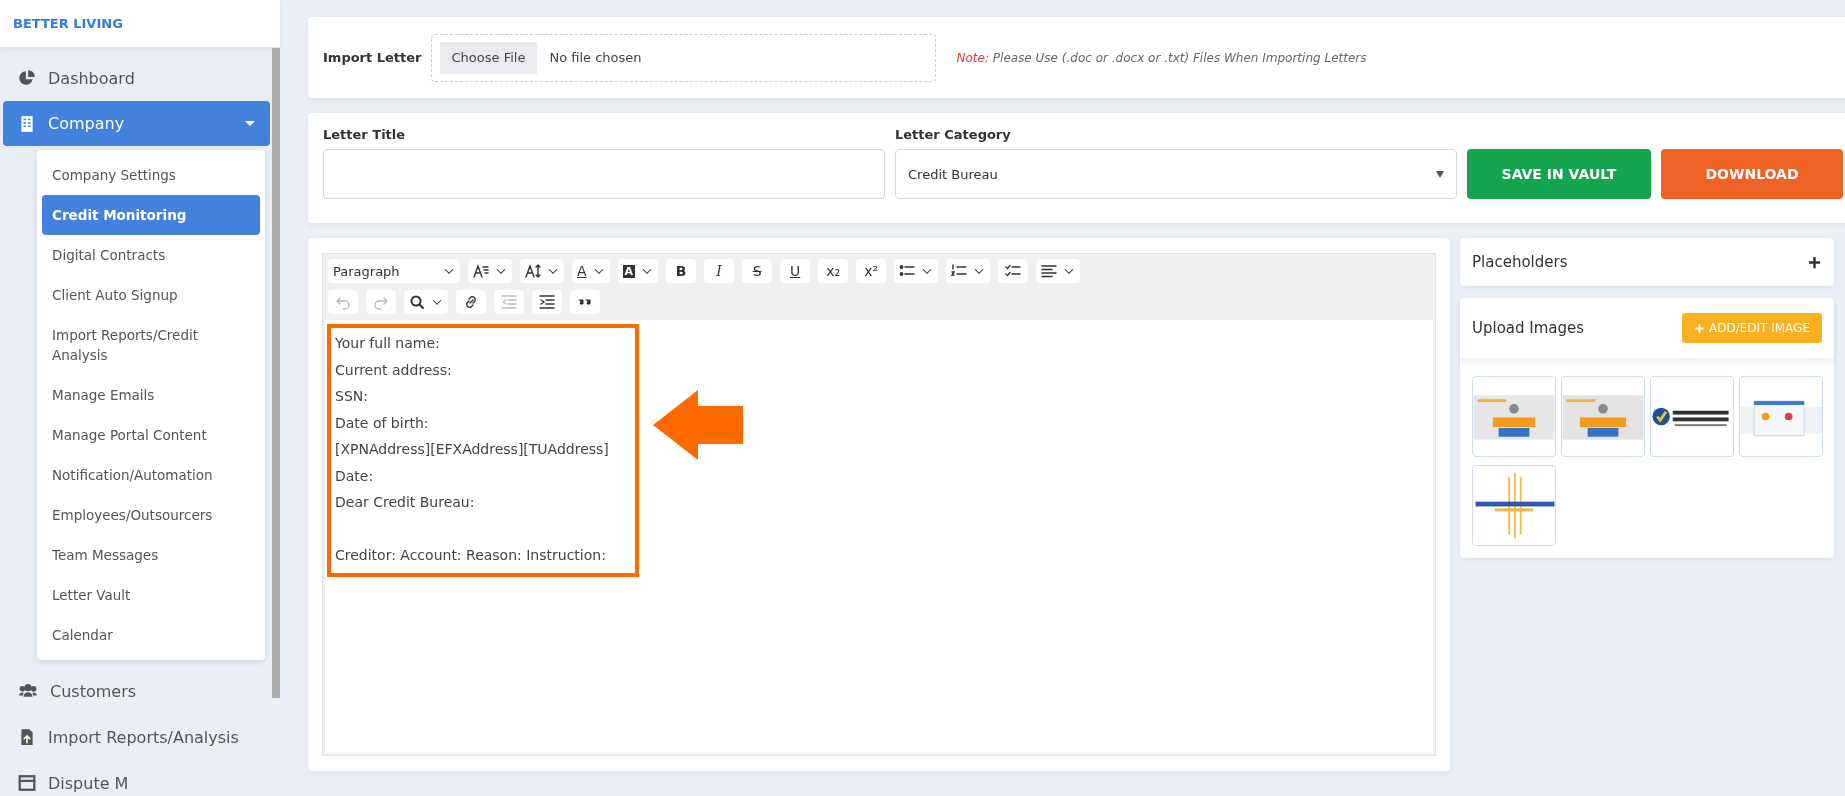 This screenshot has height=796, width=1845. Describe the element at coordinates (352, 396) in the screenshot. I see `letter-line: SSN:` at that location.